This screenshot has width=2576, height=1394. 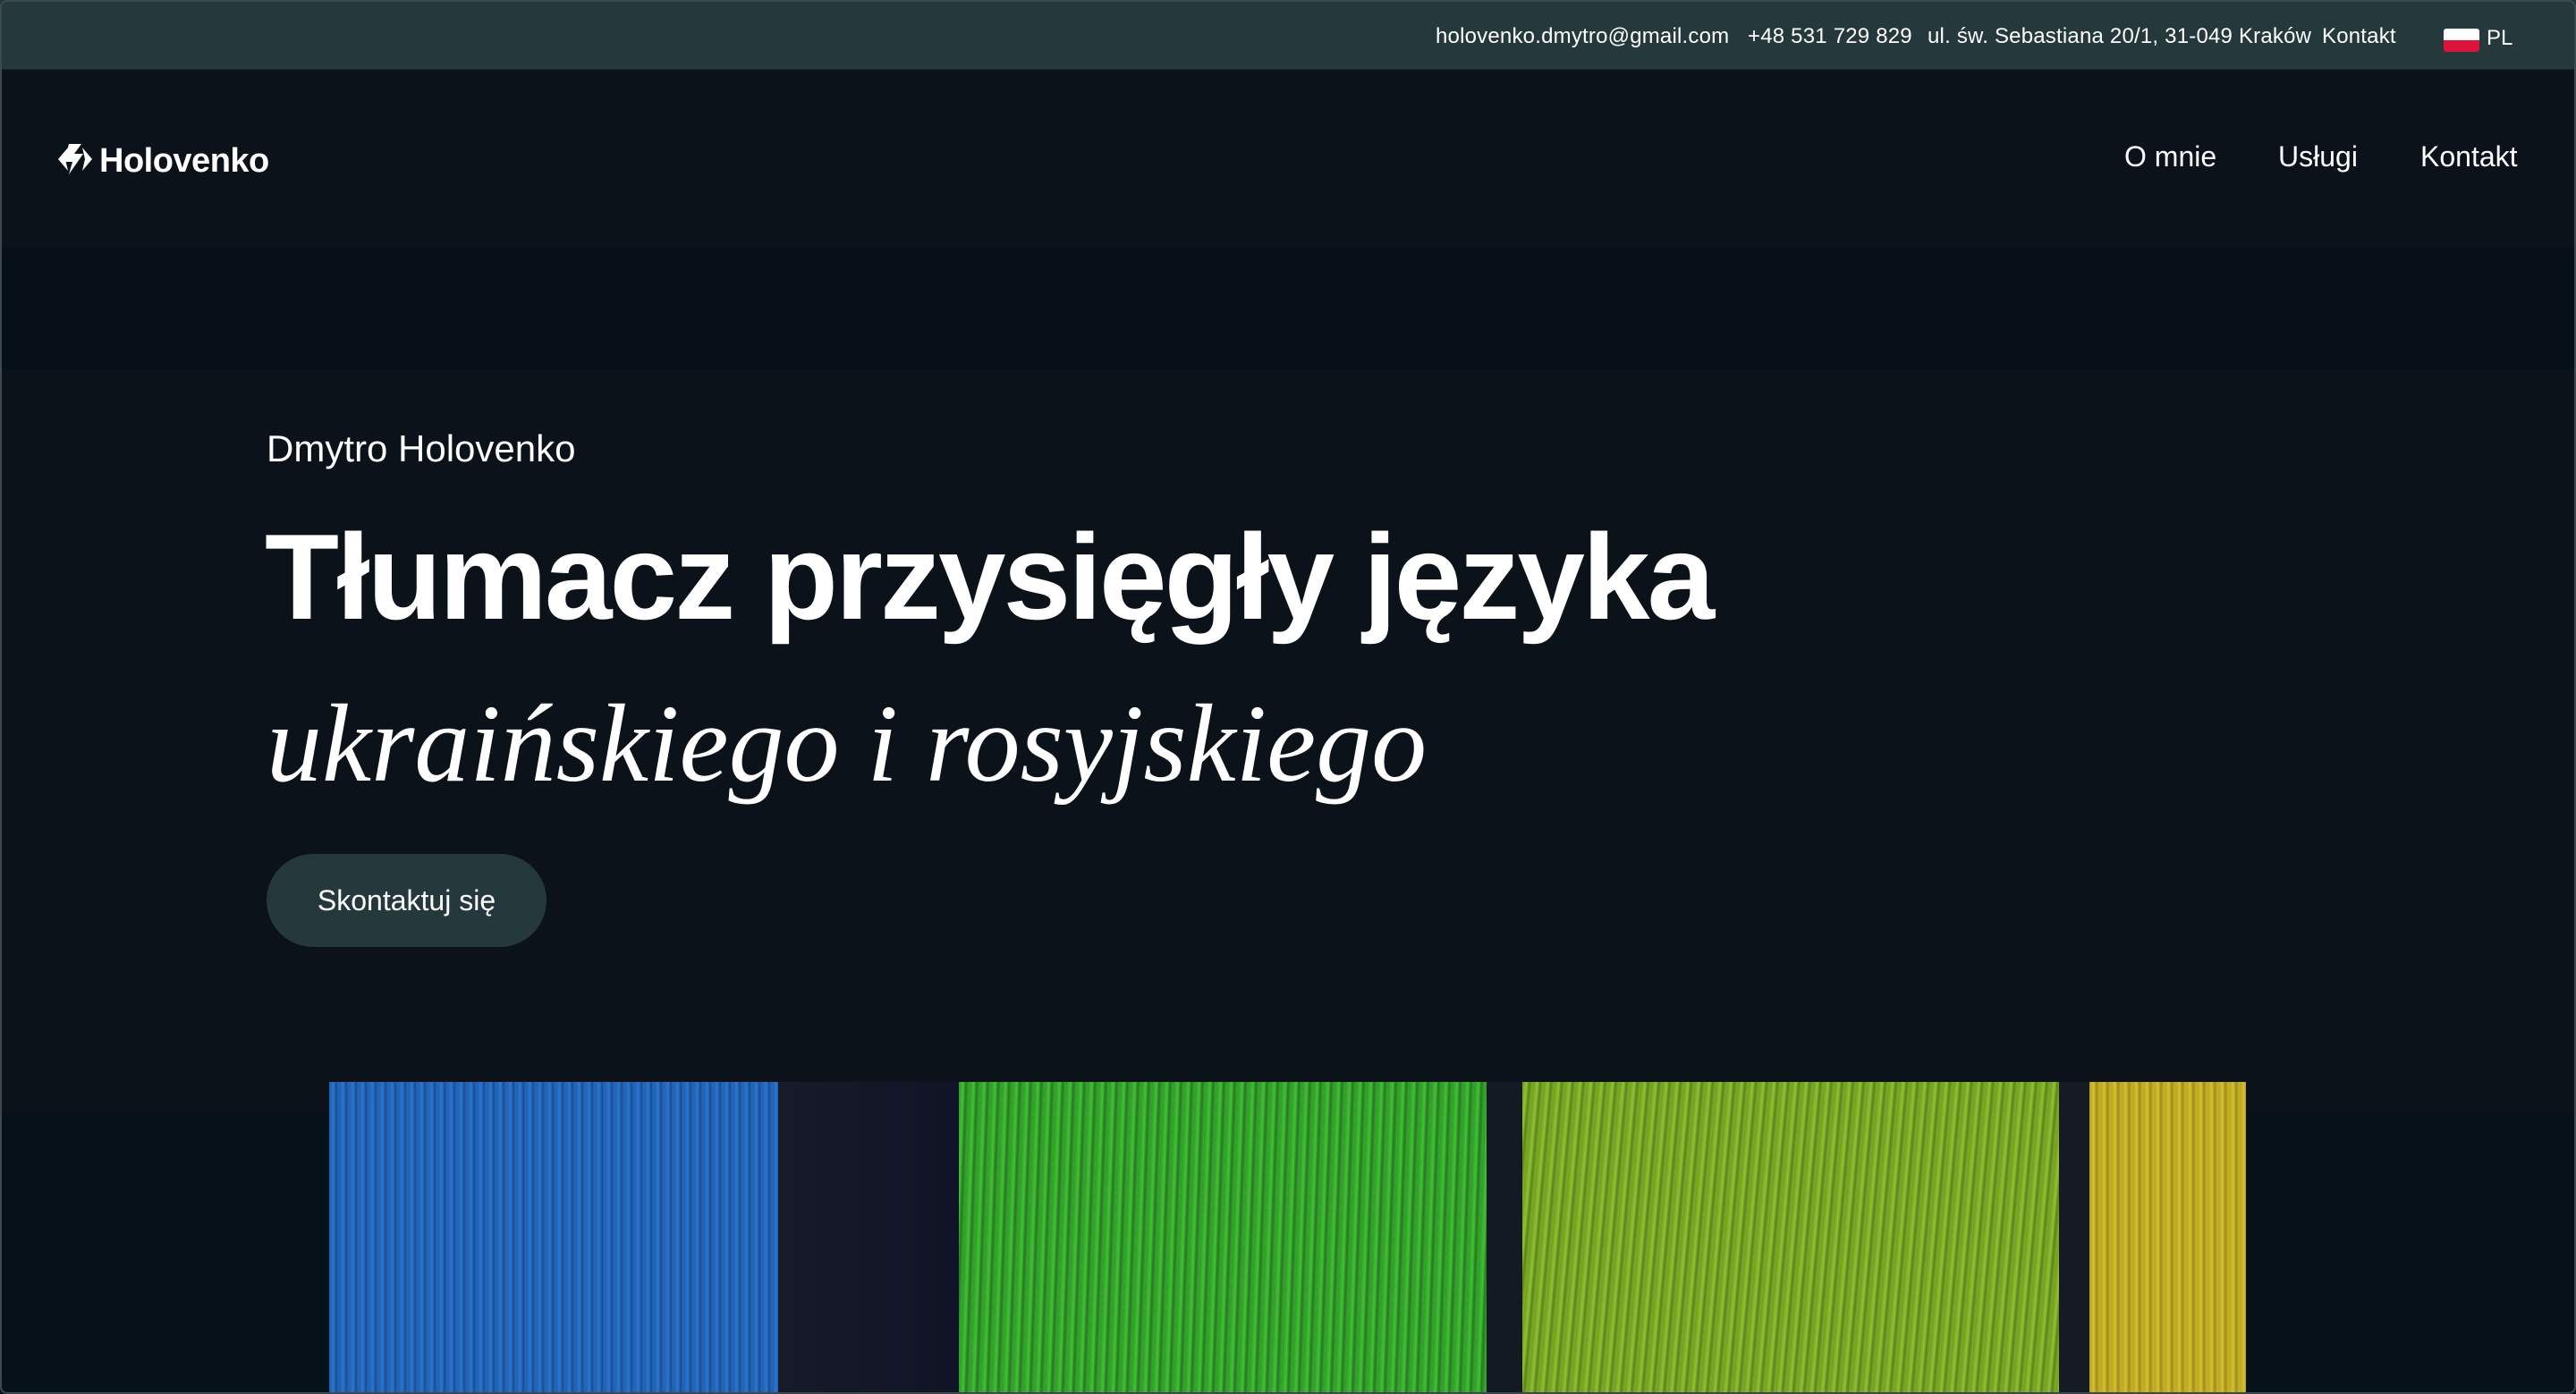 I want to click on nav-kontakt: Kontakt, so click(x=2469, y=156).